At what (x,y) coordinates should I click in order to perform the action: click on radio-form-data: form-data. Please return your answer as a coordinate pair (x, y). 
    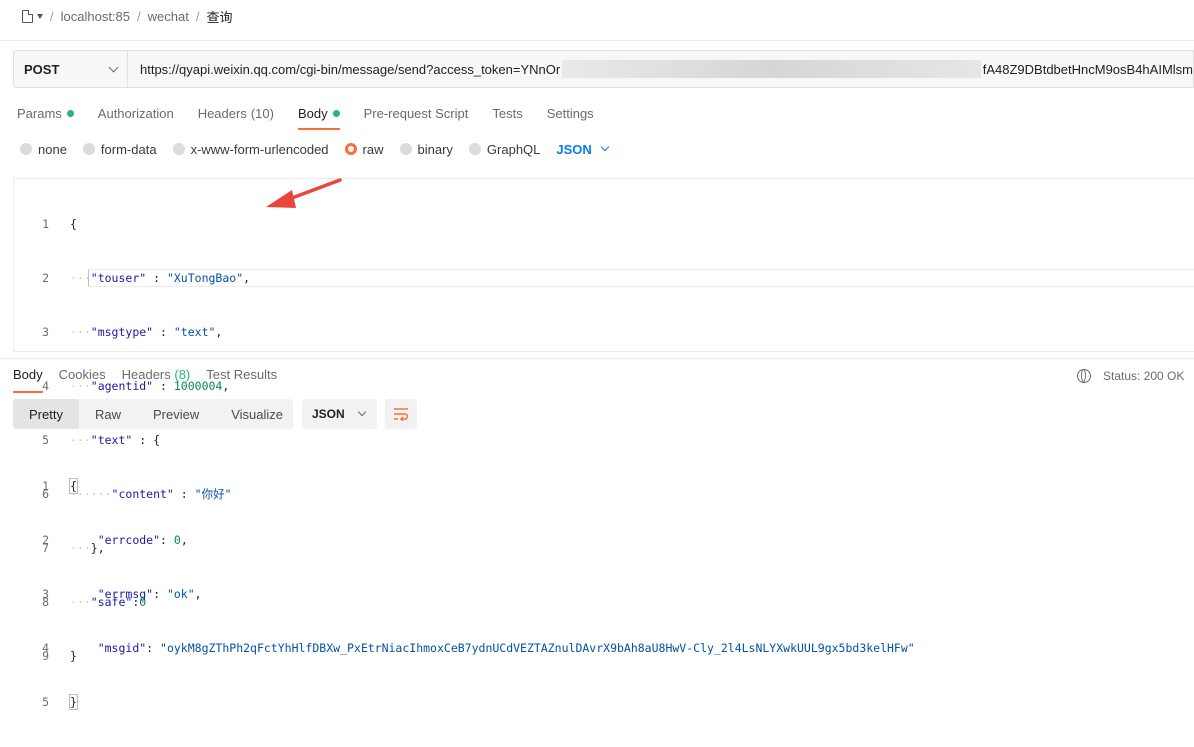
    Looking at the image, I should click on (119, 149).